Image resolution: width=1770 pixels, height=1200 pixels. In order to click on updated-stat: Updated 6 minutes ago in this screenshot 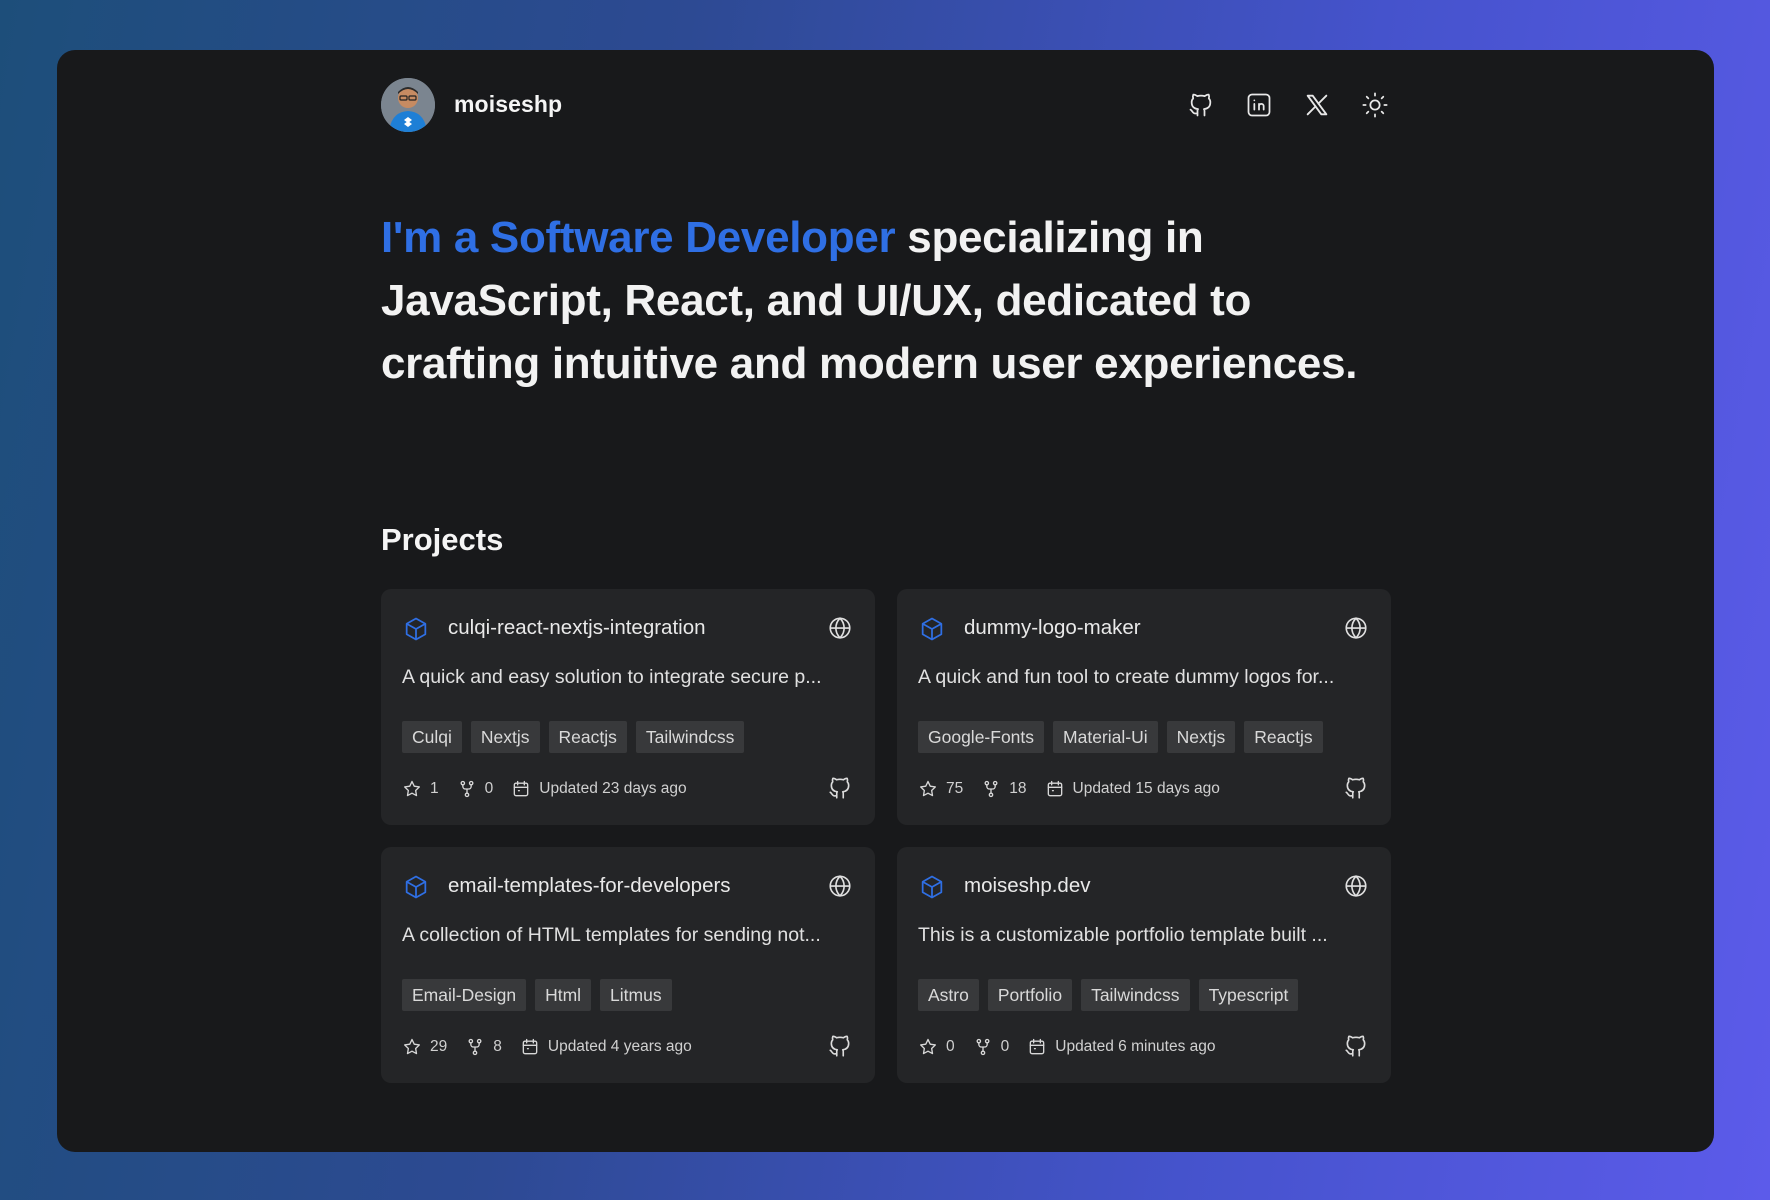, I will do `click(1121, 1047)`.